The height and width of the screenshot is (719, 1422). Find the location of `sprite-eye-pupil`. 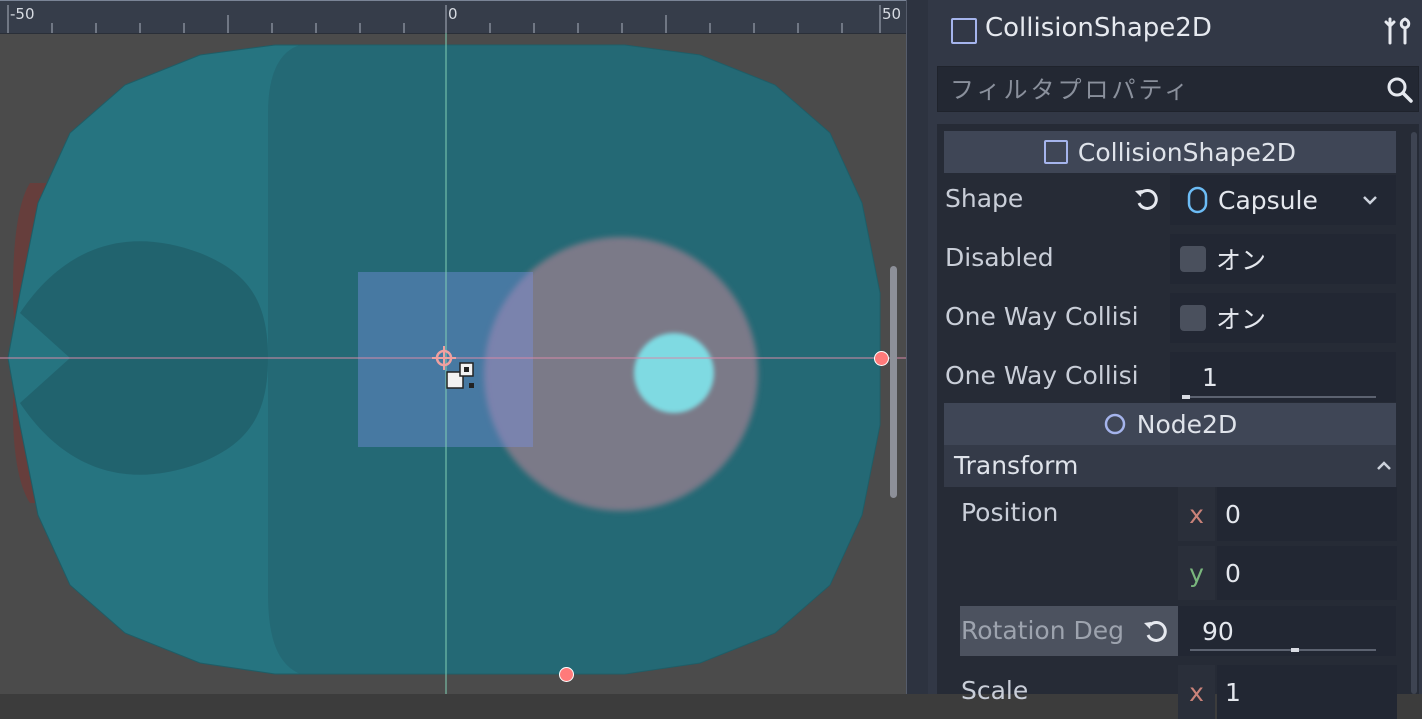

sprite-eye-pupil is located at coordinates (674, 373).